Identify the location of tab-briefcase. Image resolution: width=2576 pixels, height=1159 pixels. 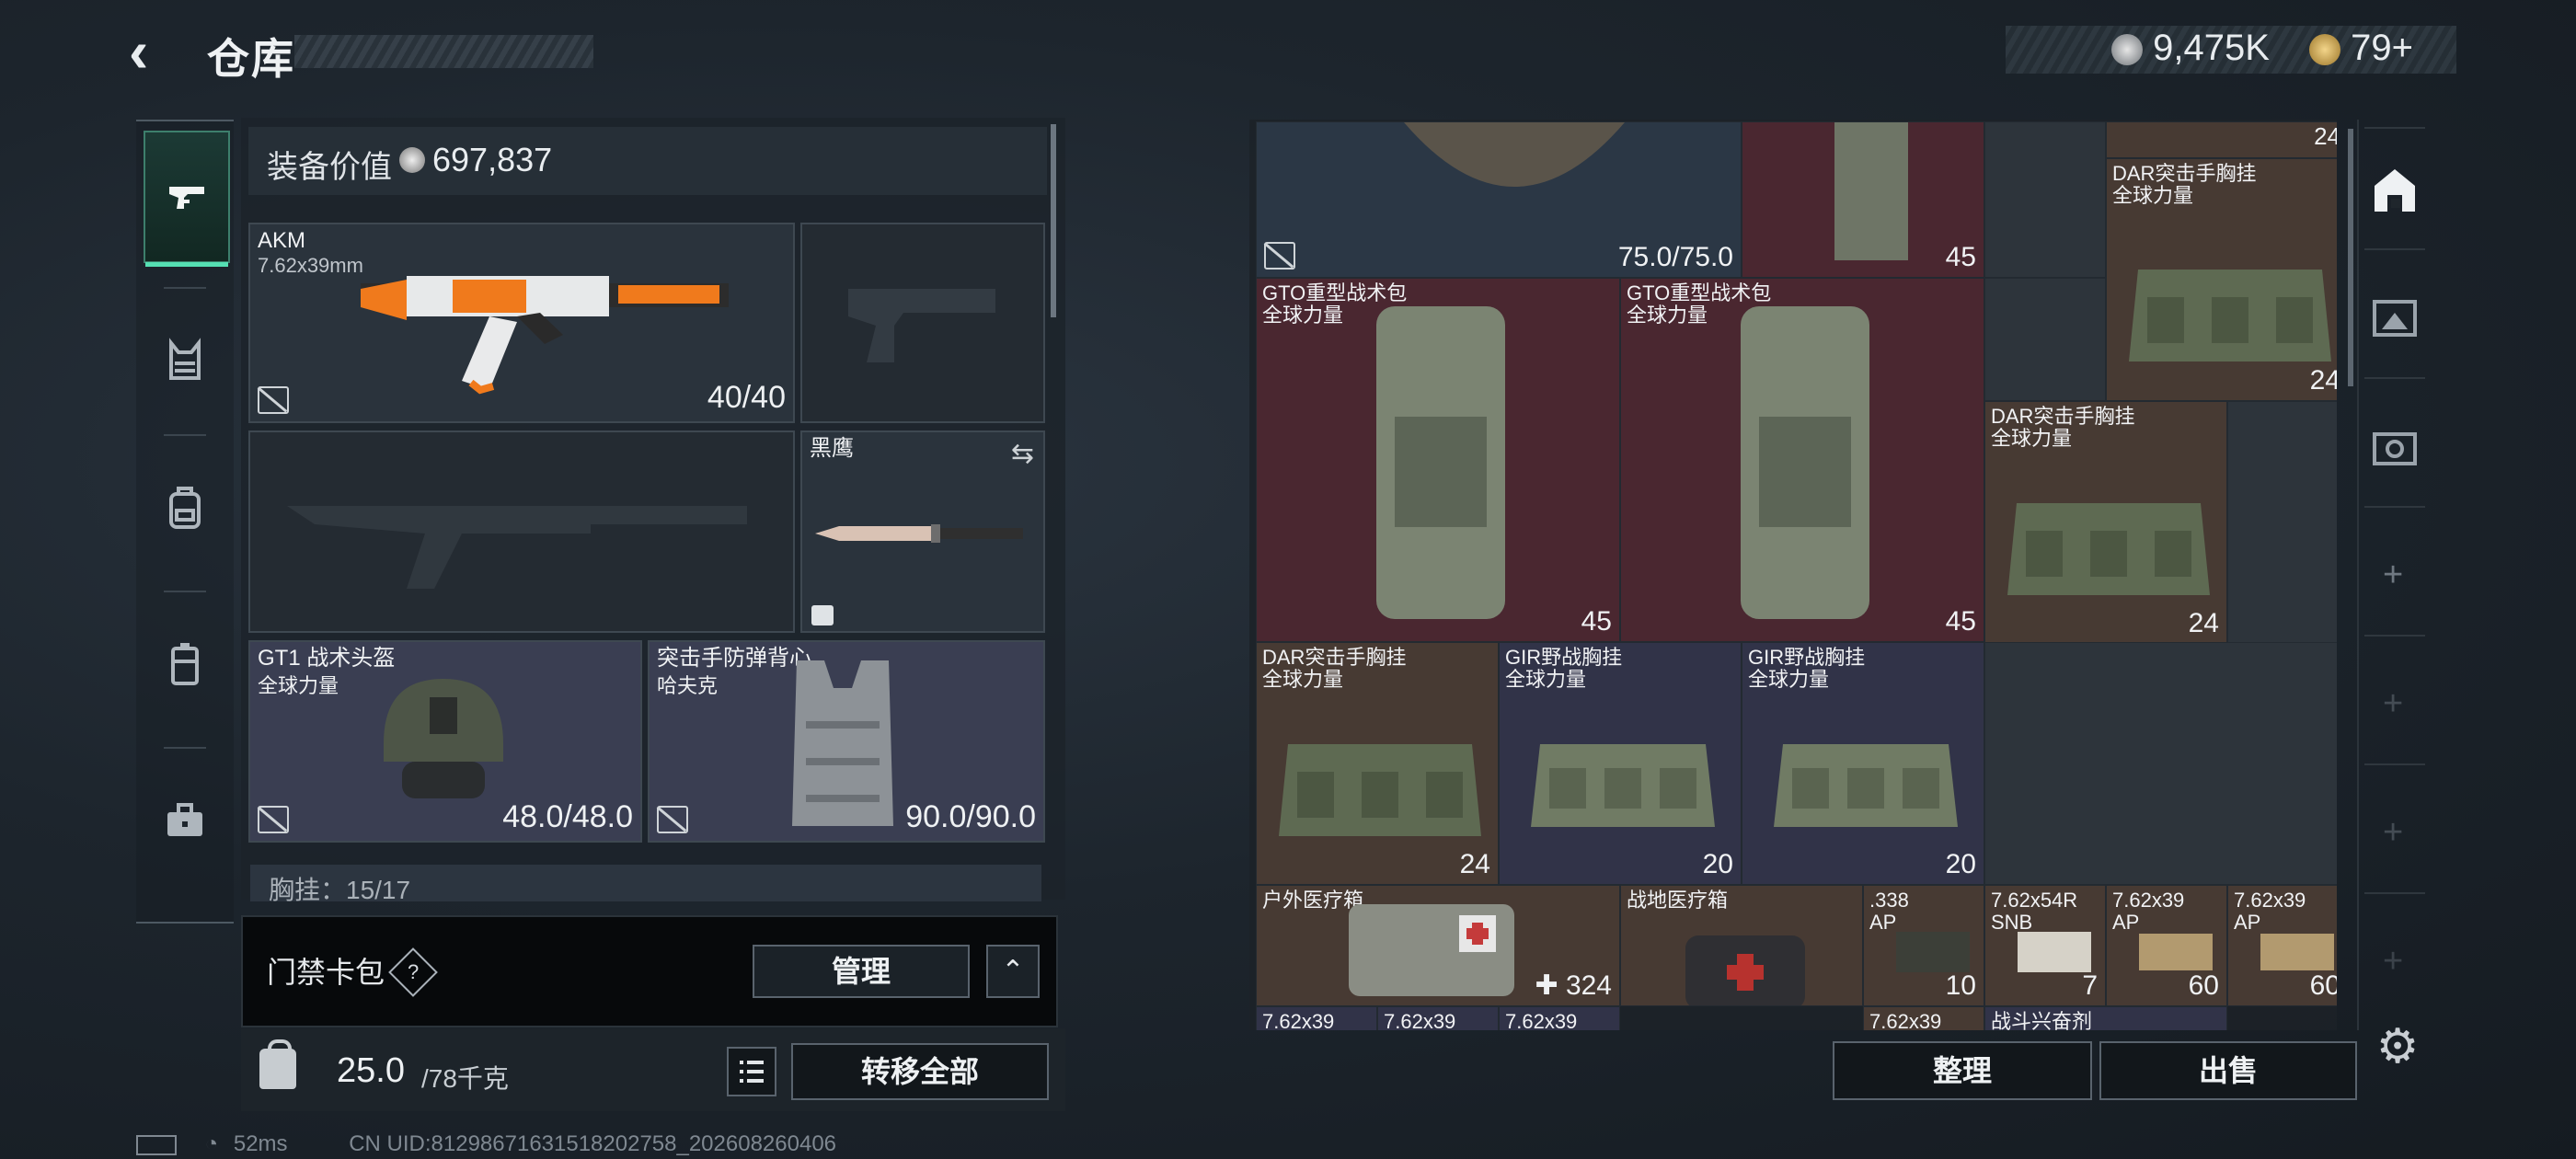
(185, 820).